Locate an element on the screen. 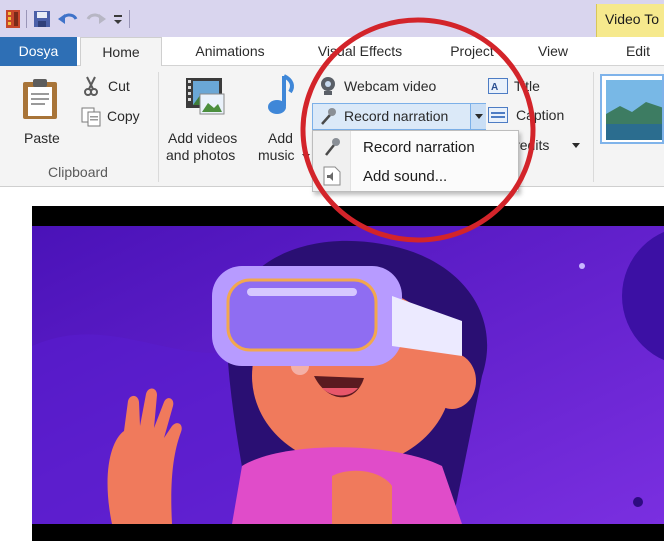 Image resolution: width=664 pixels, height=541 pixels. music-note-icon is located at coordinates (281, 94).